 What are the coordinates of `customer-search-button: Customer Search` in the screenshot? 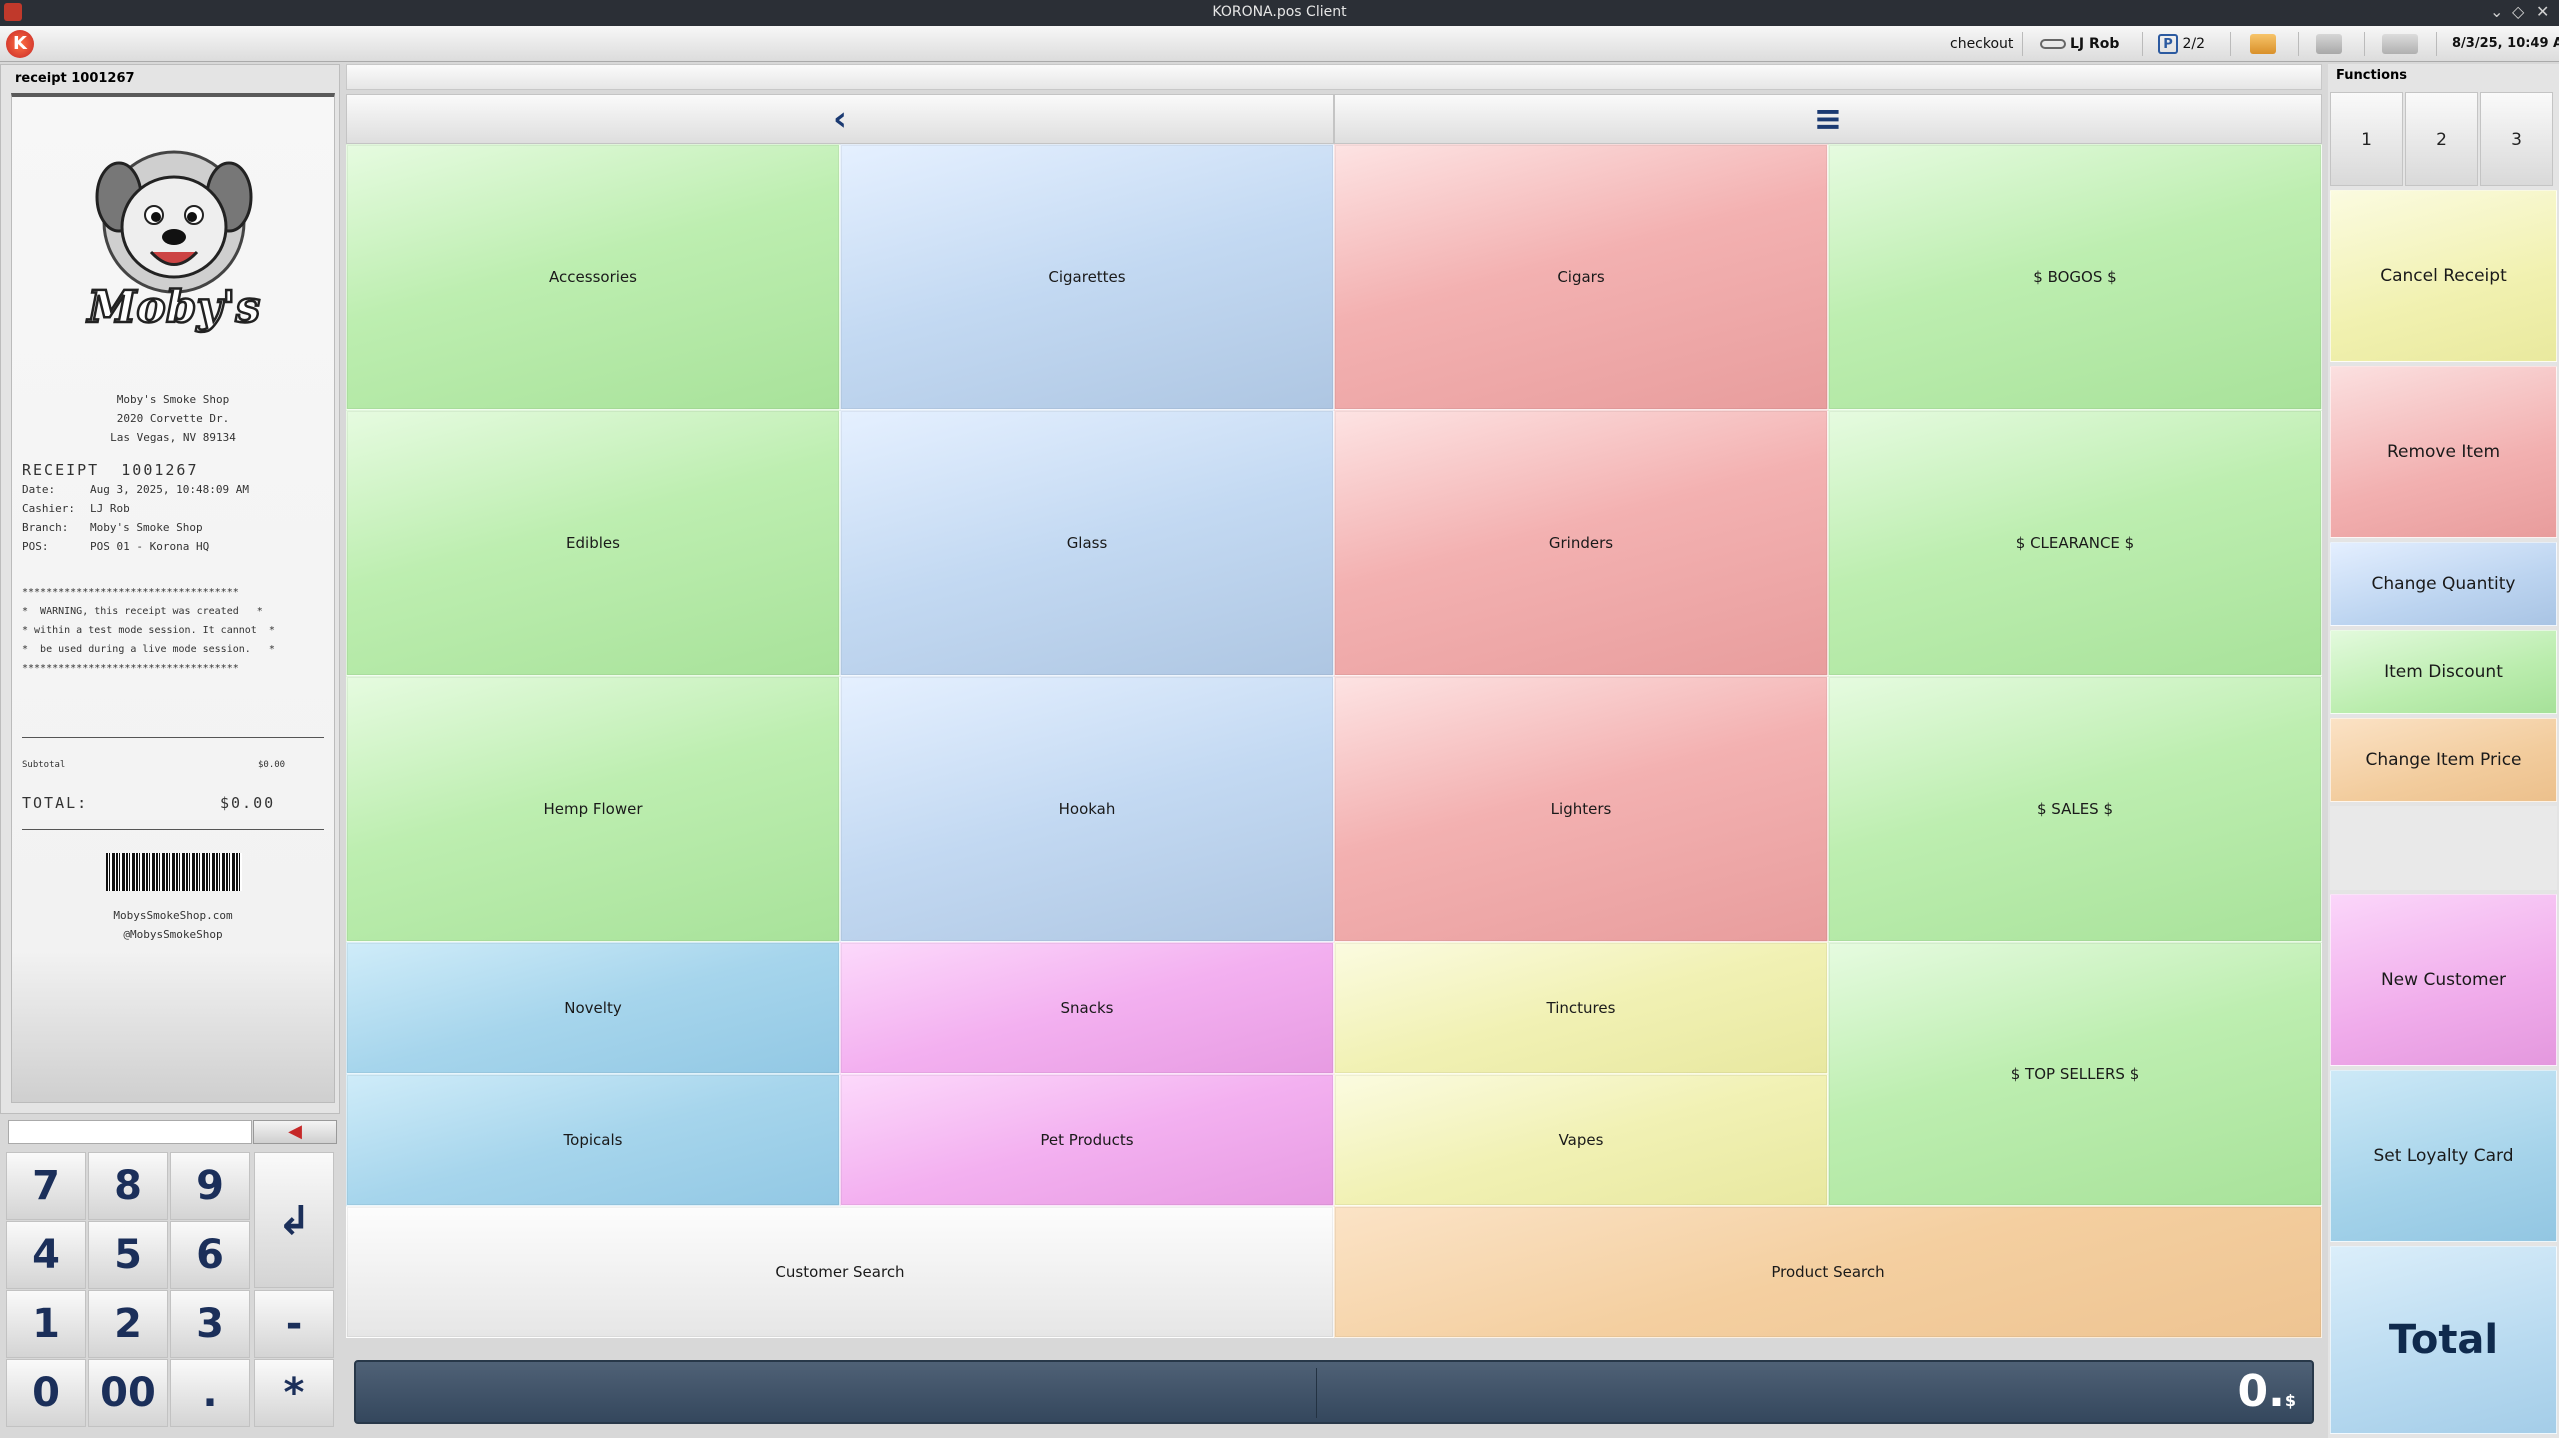 It's located at (840, 1272).